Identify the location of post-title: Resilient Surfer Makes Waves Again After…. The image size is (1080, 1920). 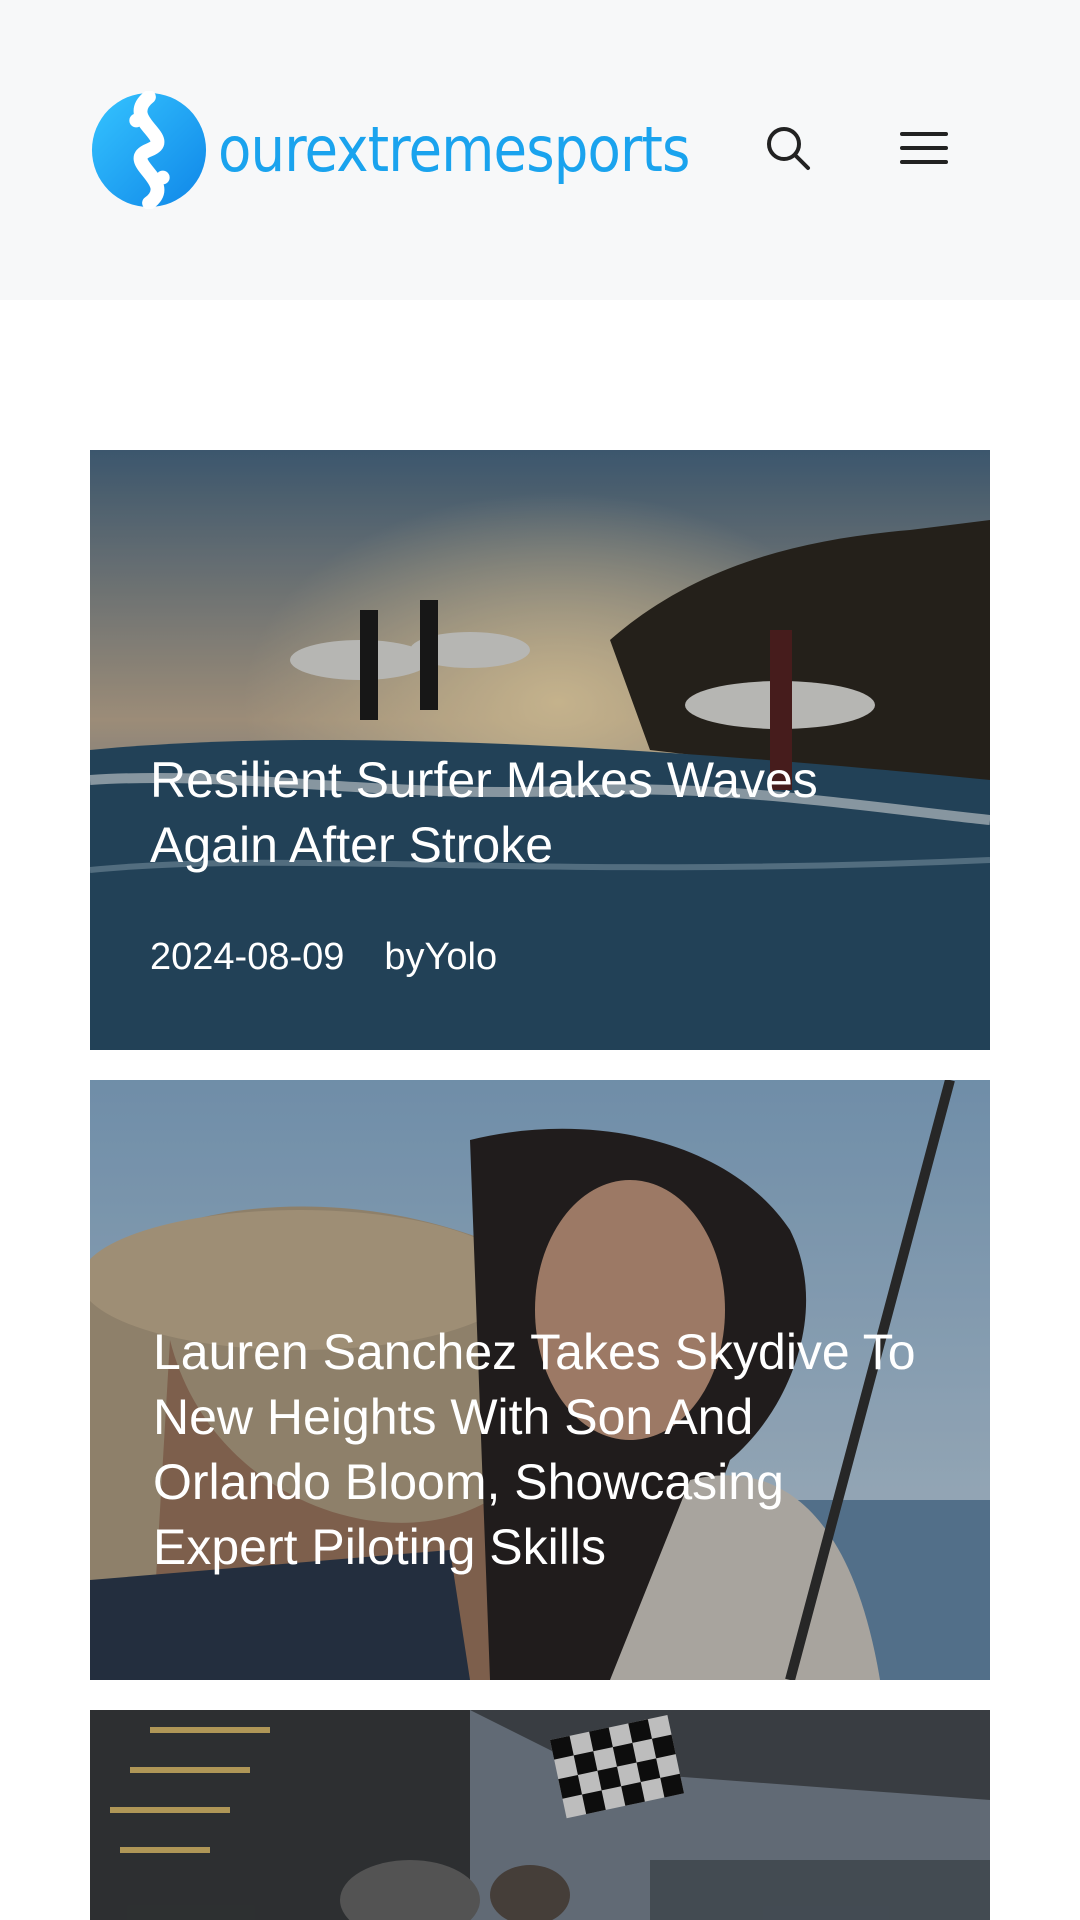
(540, 813).